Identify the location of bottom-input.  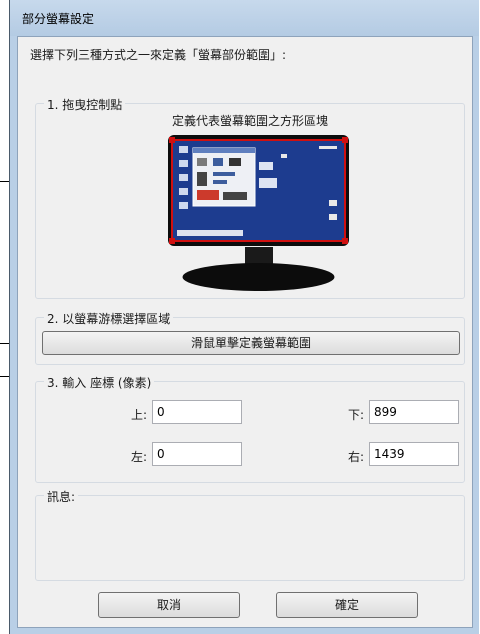
(414, 412).